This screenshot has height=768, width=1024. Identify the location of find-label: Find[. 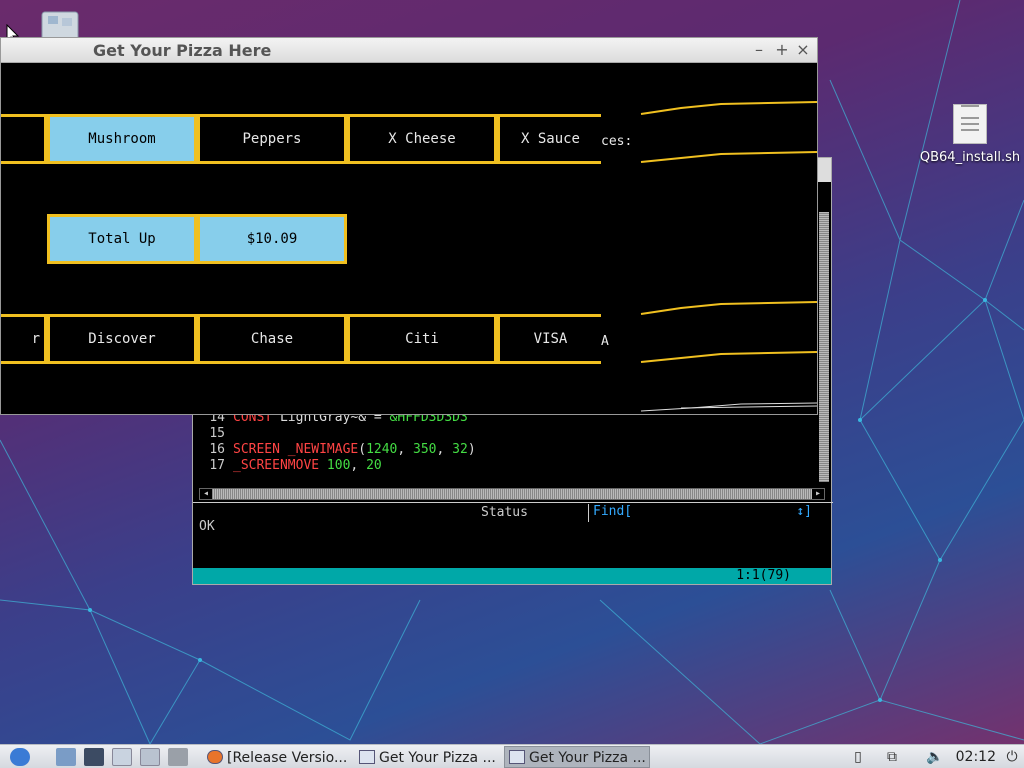
(613, 511).